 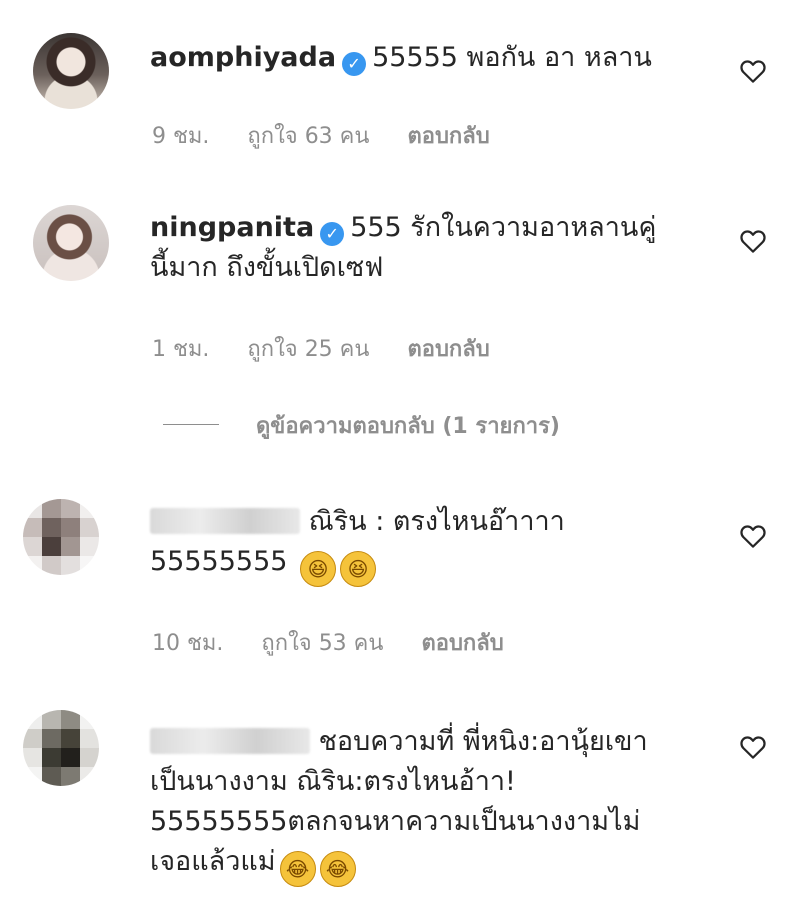 What do you see at coordinates (308, 349) in the screenshot?
I see `like-count: ถูกใจ 25 คน` at bounding box center [308, 349].